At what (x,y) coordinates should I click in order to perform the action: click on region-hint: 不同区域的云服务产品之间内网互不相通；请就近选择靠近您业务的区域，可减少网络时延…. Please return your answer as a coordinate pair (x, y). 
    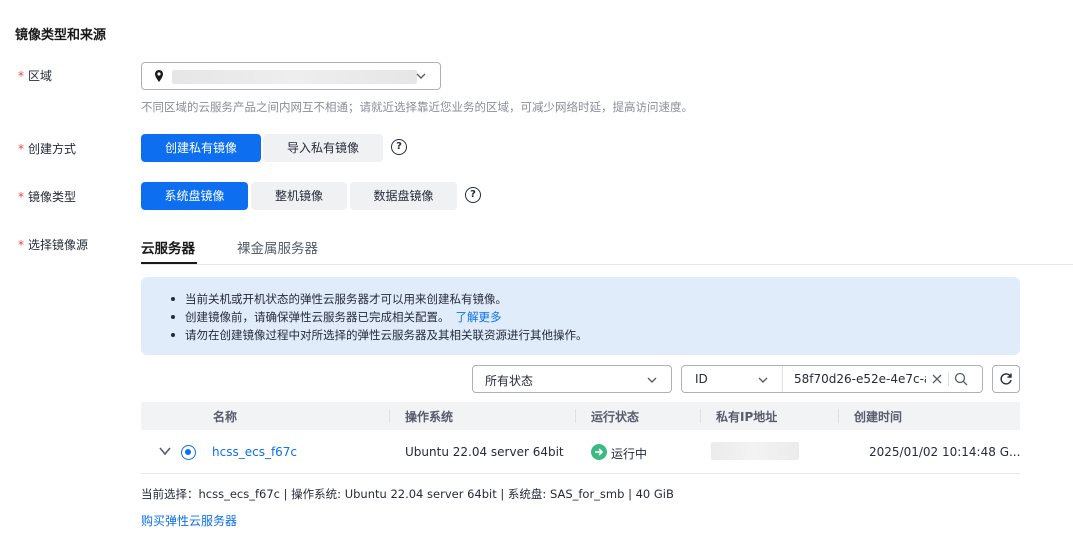
    Looking at the image, I should click on (417, 107).